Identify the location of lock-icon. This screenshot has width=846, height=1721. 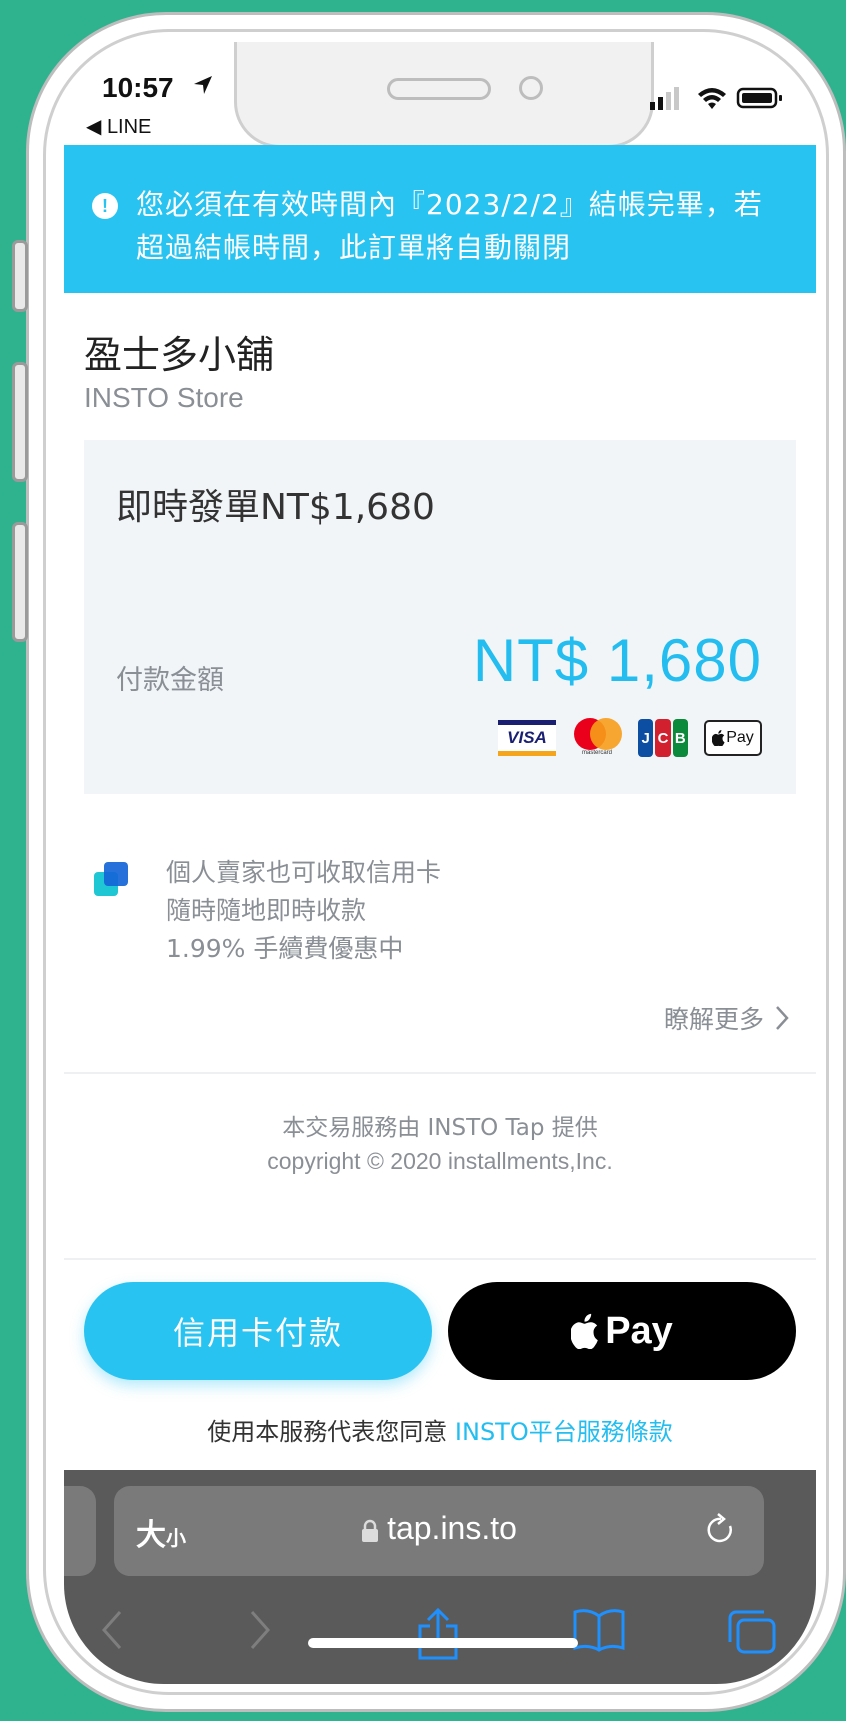
(370, 1530).